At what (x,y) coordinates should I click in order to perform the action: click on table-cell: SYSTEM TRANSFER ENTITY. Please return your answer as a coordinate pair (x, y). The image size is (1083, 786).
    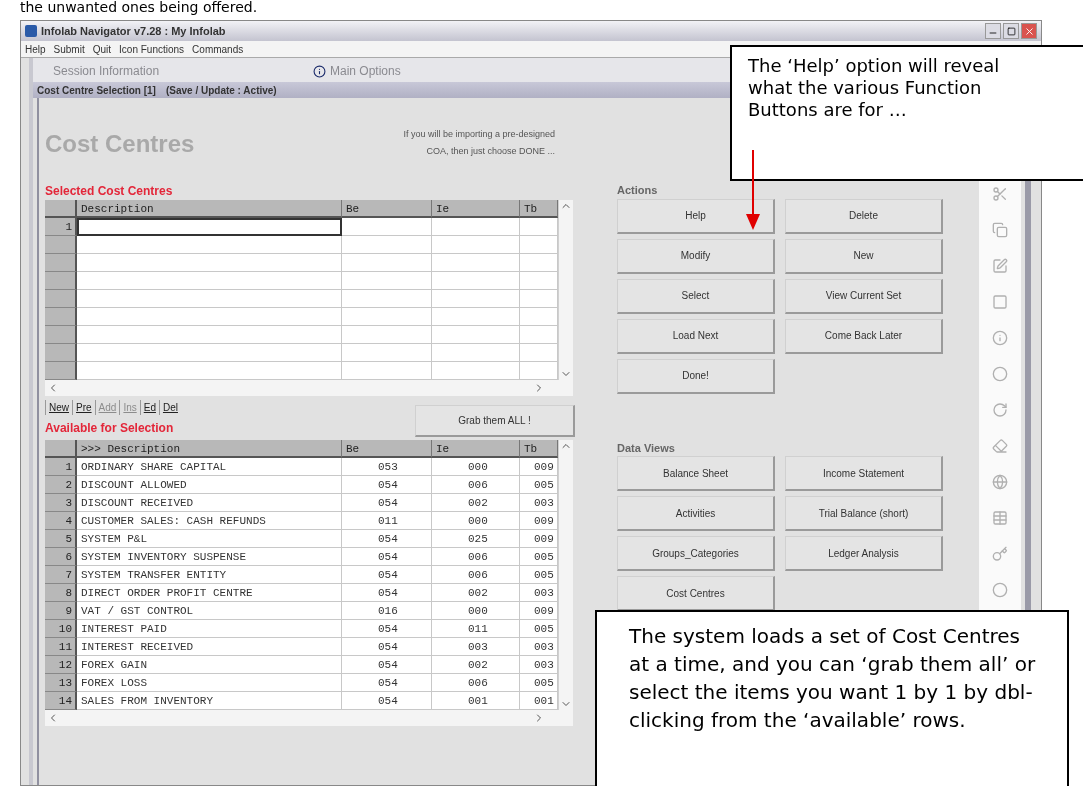
    Looking at the image, I should click on (209, 575).